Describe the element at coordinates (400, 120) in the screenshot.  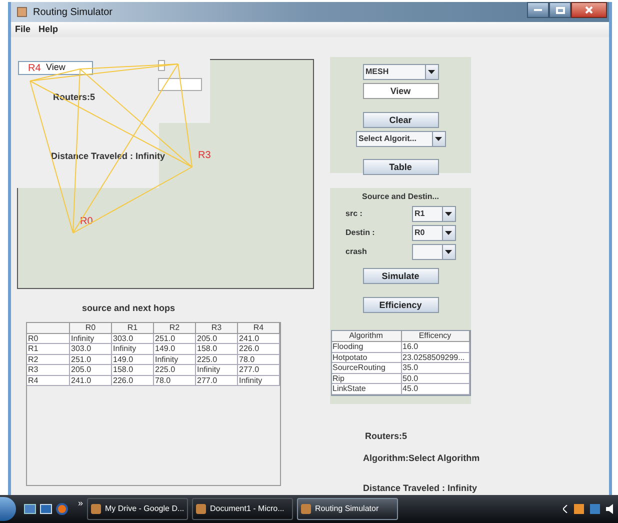
I see `clear-button: Clear` at that location.